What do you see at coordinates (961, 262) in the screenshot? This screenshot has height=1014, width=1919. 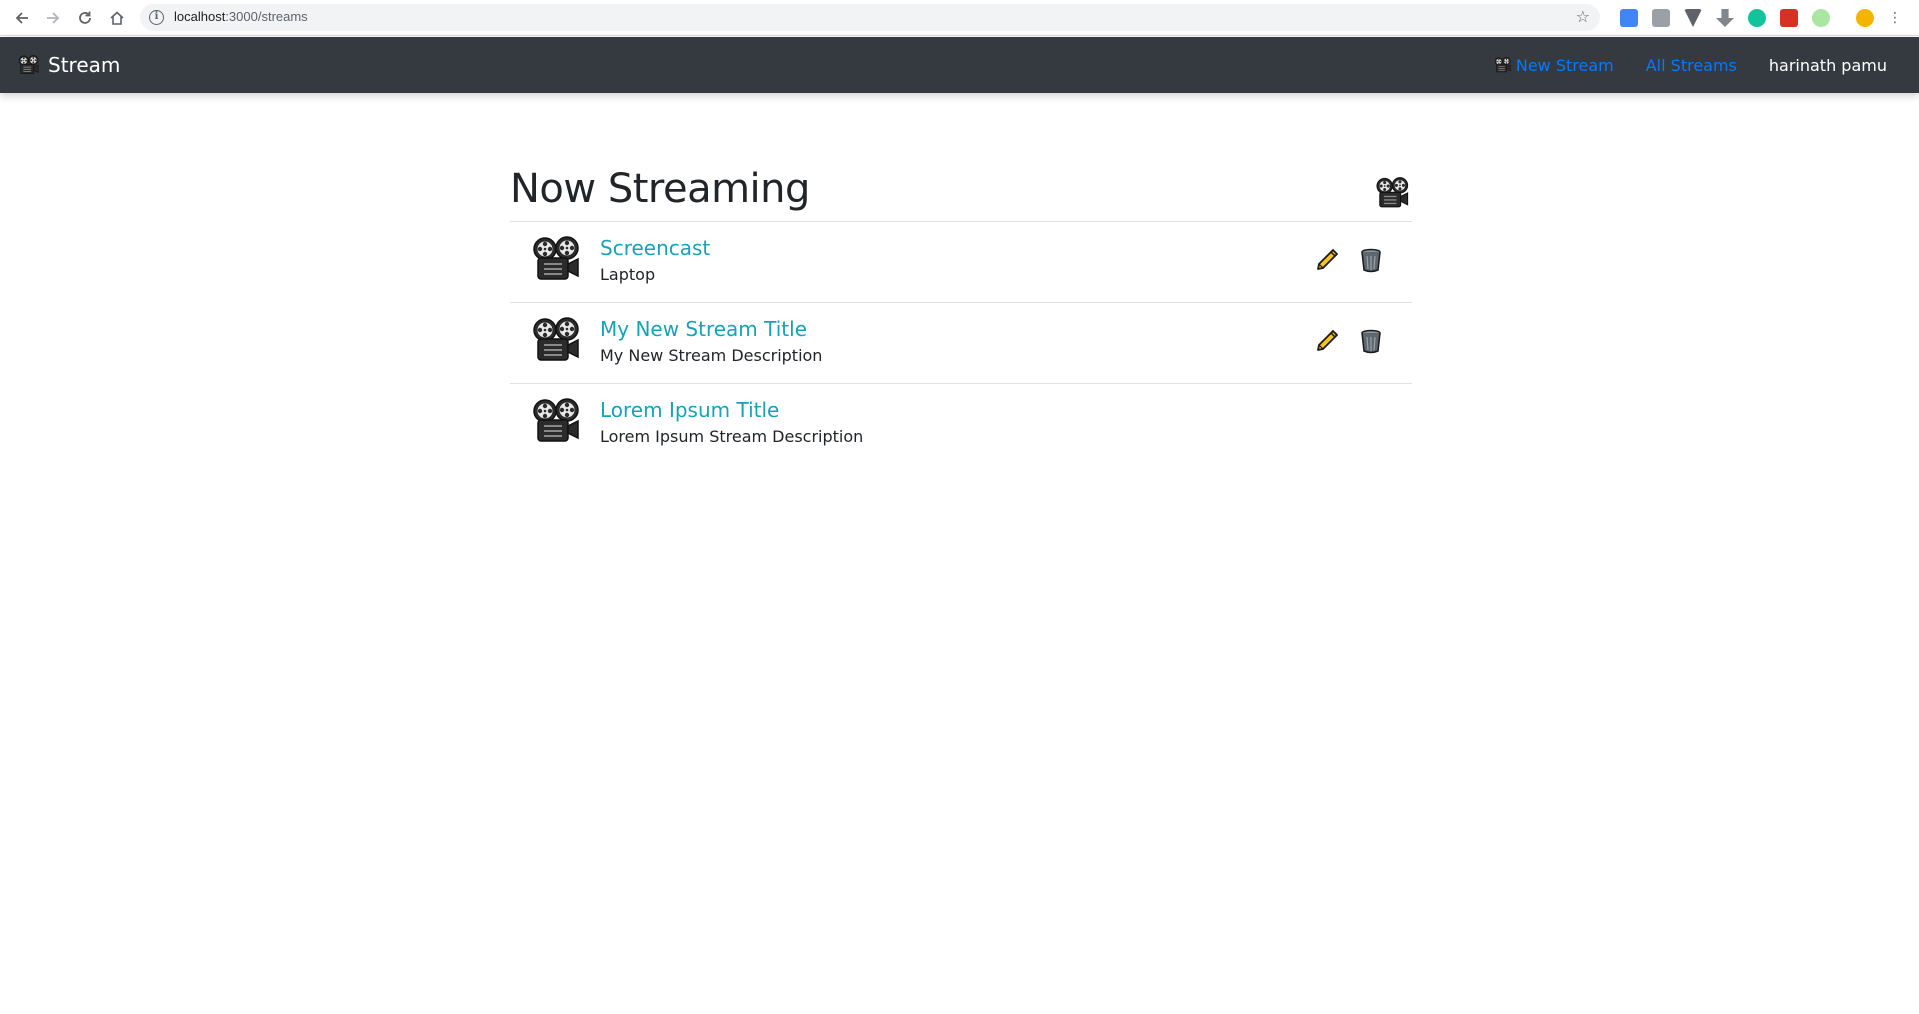 I see `stream-item: Screencast Laptop` at bounding box center [961, 262].